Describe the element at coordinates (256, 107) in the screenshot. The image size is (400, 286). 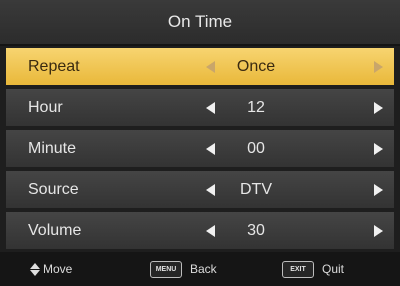
I see `row-value: 12` at that location.